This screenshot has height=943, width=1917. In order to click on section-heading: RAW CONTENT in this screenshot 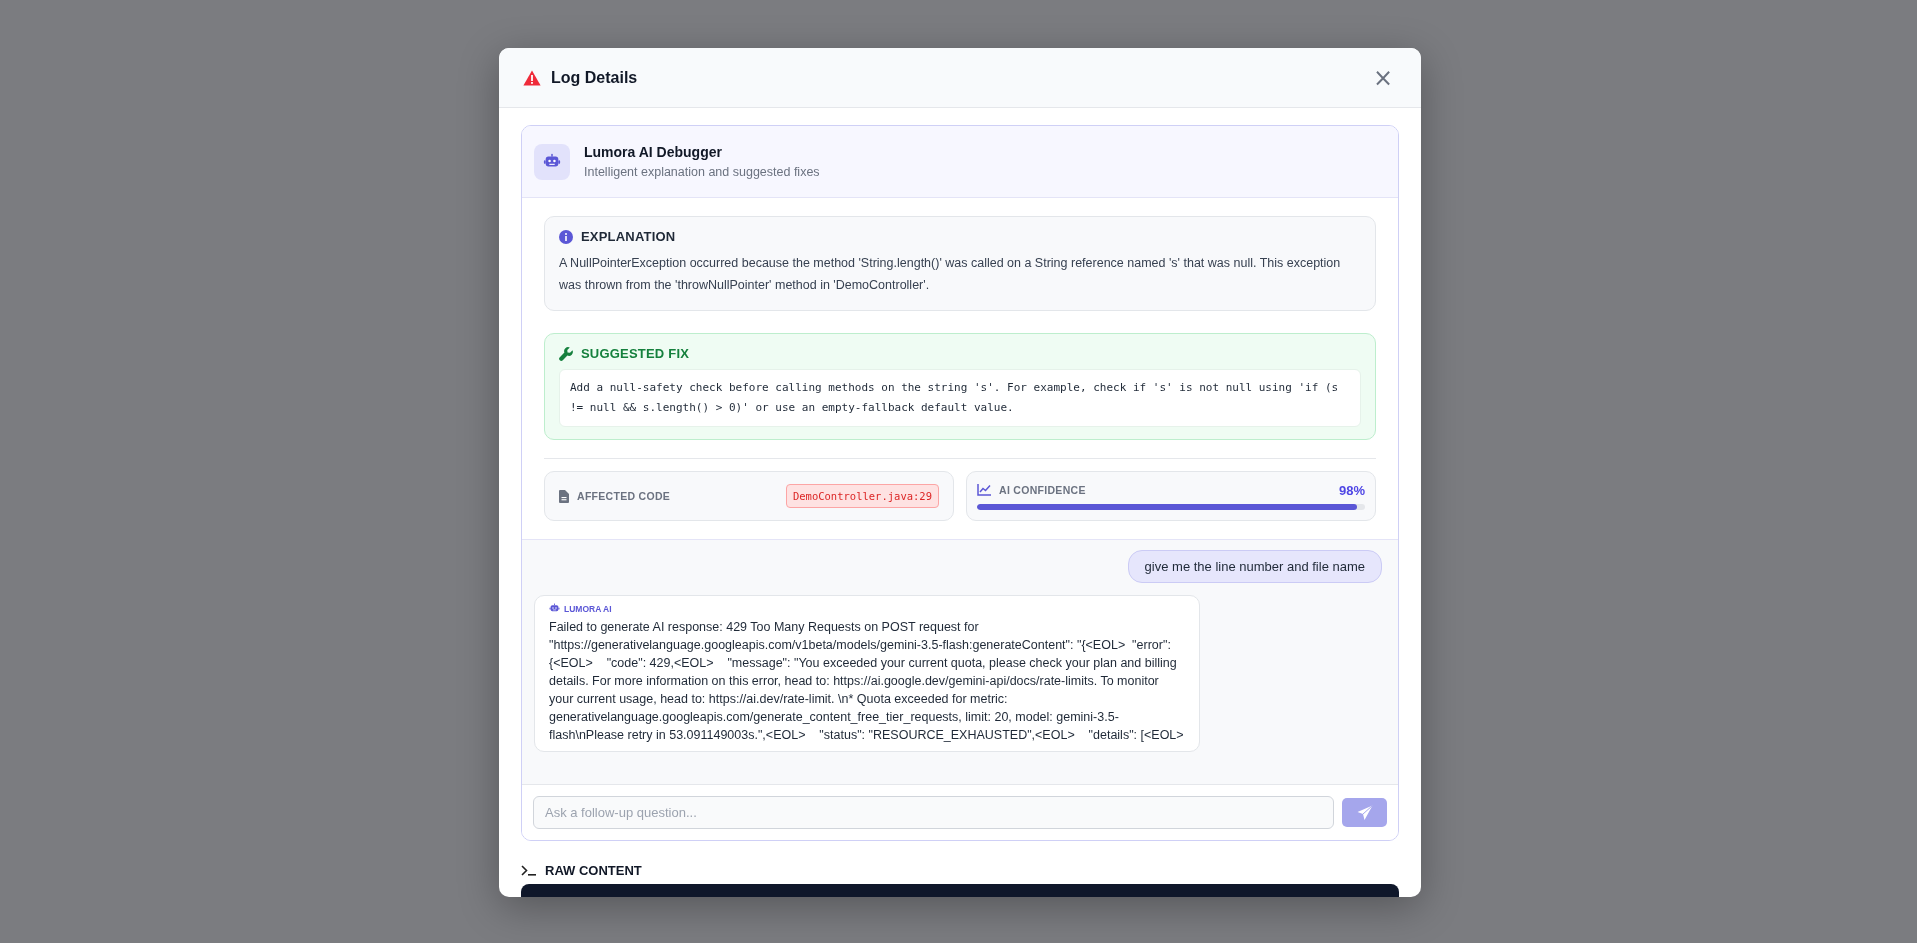, I will do `click(593, 870)`.